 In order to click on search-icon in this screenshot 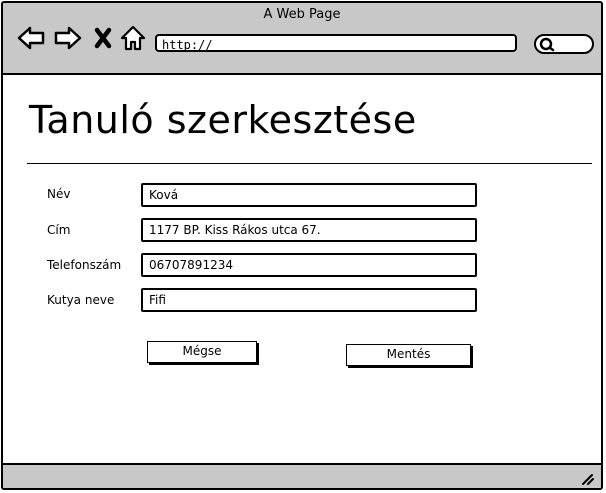, I will do `click(547, 44)`.